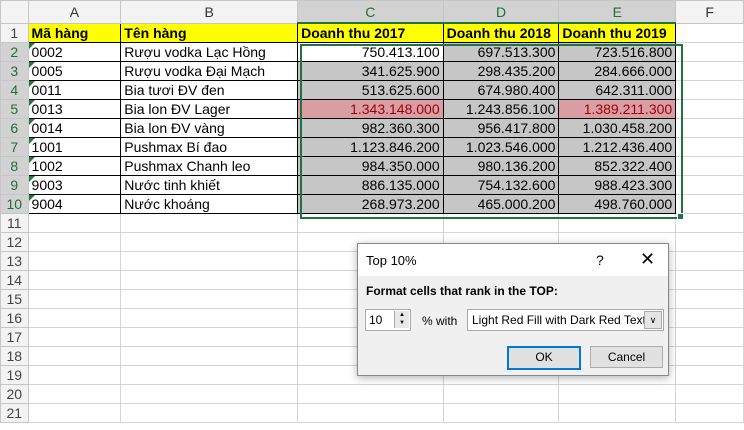 Image resolution: width=744 pixels, height=430 pixels. What do you see at coordinates (617, 166) in the screenshot?
I see `cell: 852.322.400` at bounding box center [617, 166].